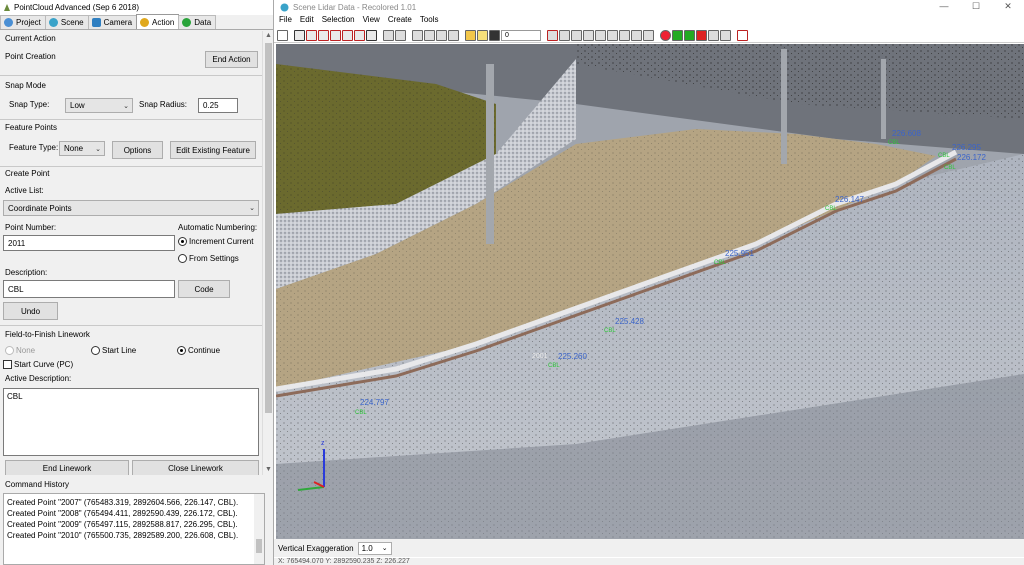  Describe the element at coordinates (112, 22) in the screenshot. I see `tab-camera: Camera` at that location.